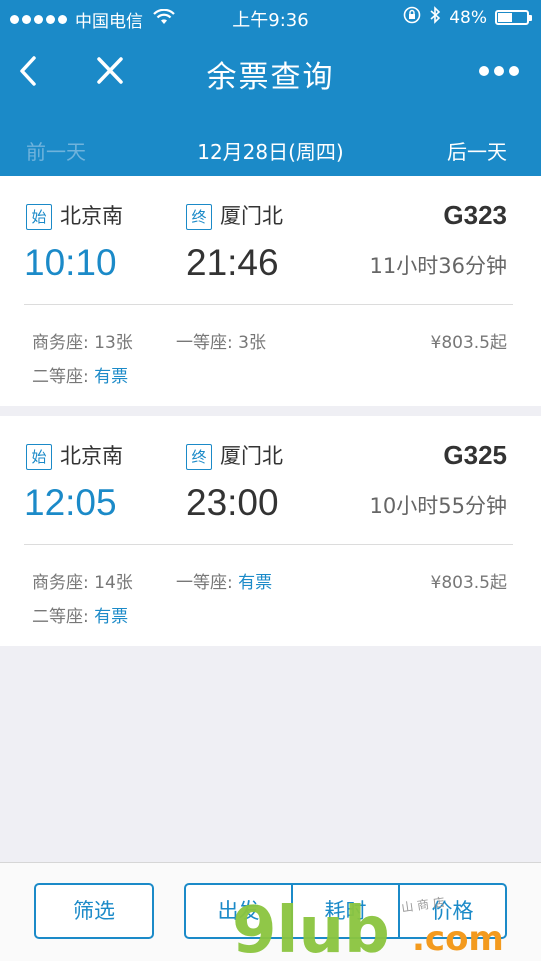  What do you see at coordinates (94, 911) in the screenshot?
I see `filter-button: 筛选` at bounding box center [94, 911].